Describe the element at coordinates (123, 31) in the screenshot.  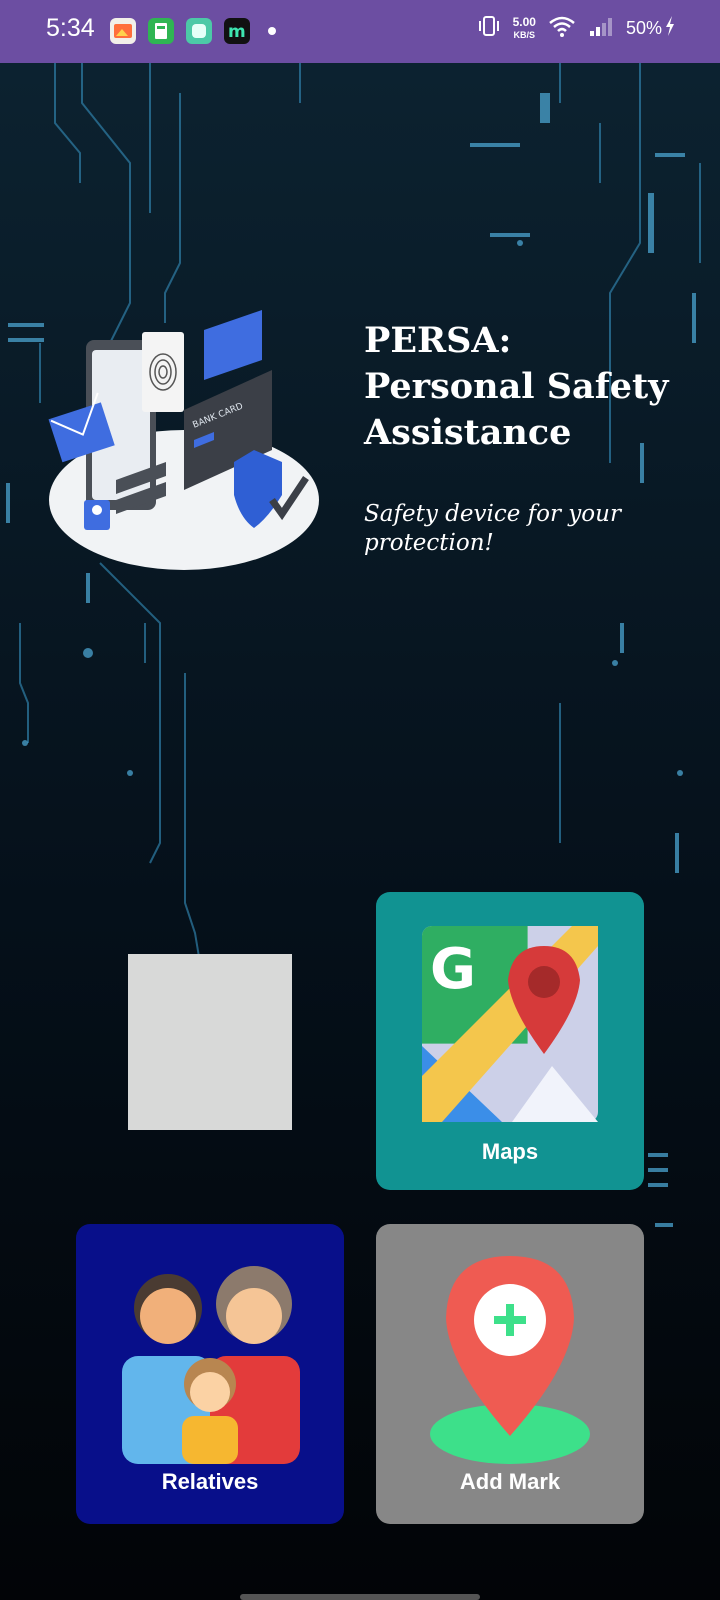
I see `gallery-app-icon` at that location.